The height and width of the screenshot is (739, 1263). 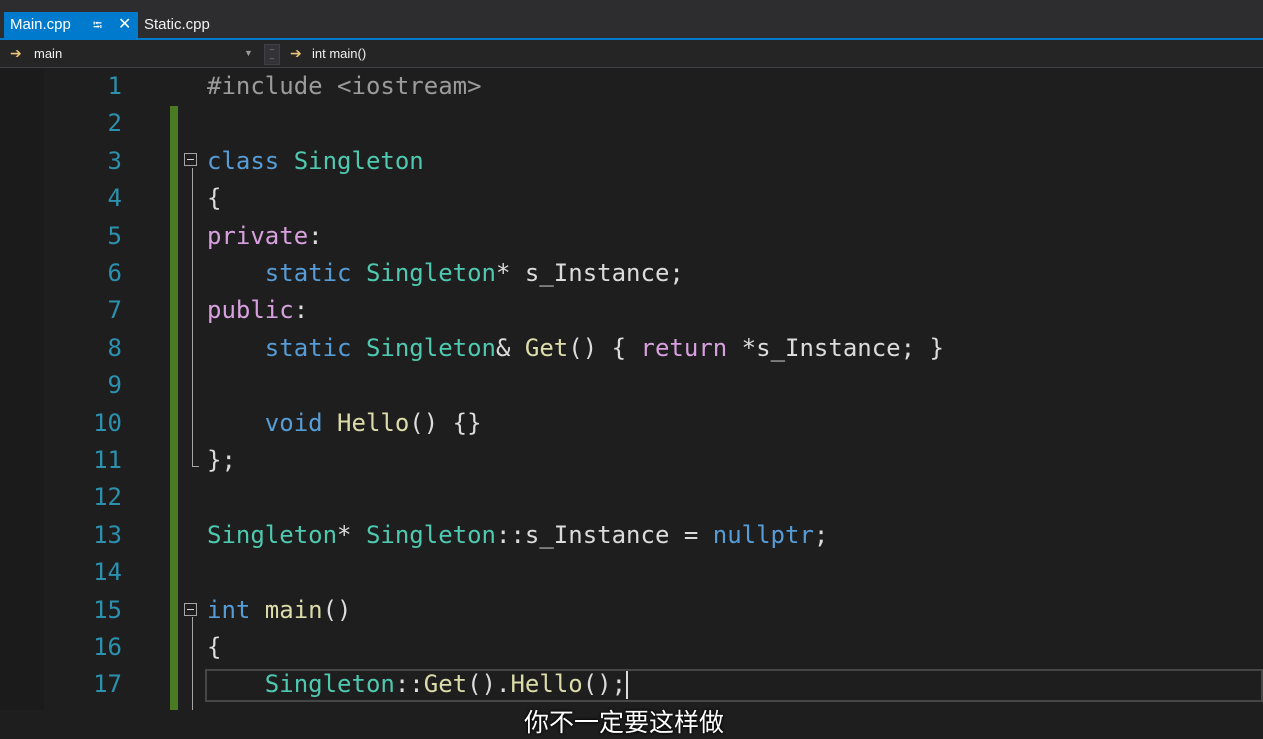 I want to click on line-number: 1, so click(x=114, y=86).